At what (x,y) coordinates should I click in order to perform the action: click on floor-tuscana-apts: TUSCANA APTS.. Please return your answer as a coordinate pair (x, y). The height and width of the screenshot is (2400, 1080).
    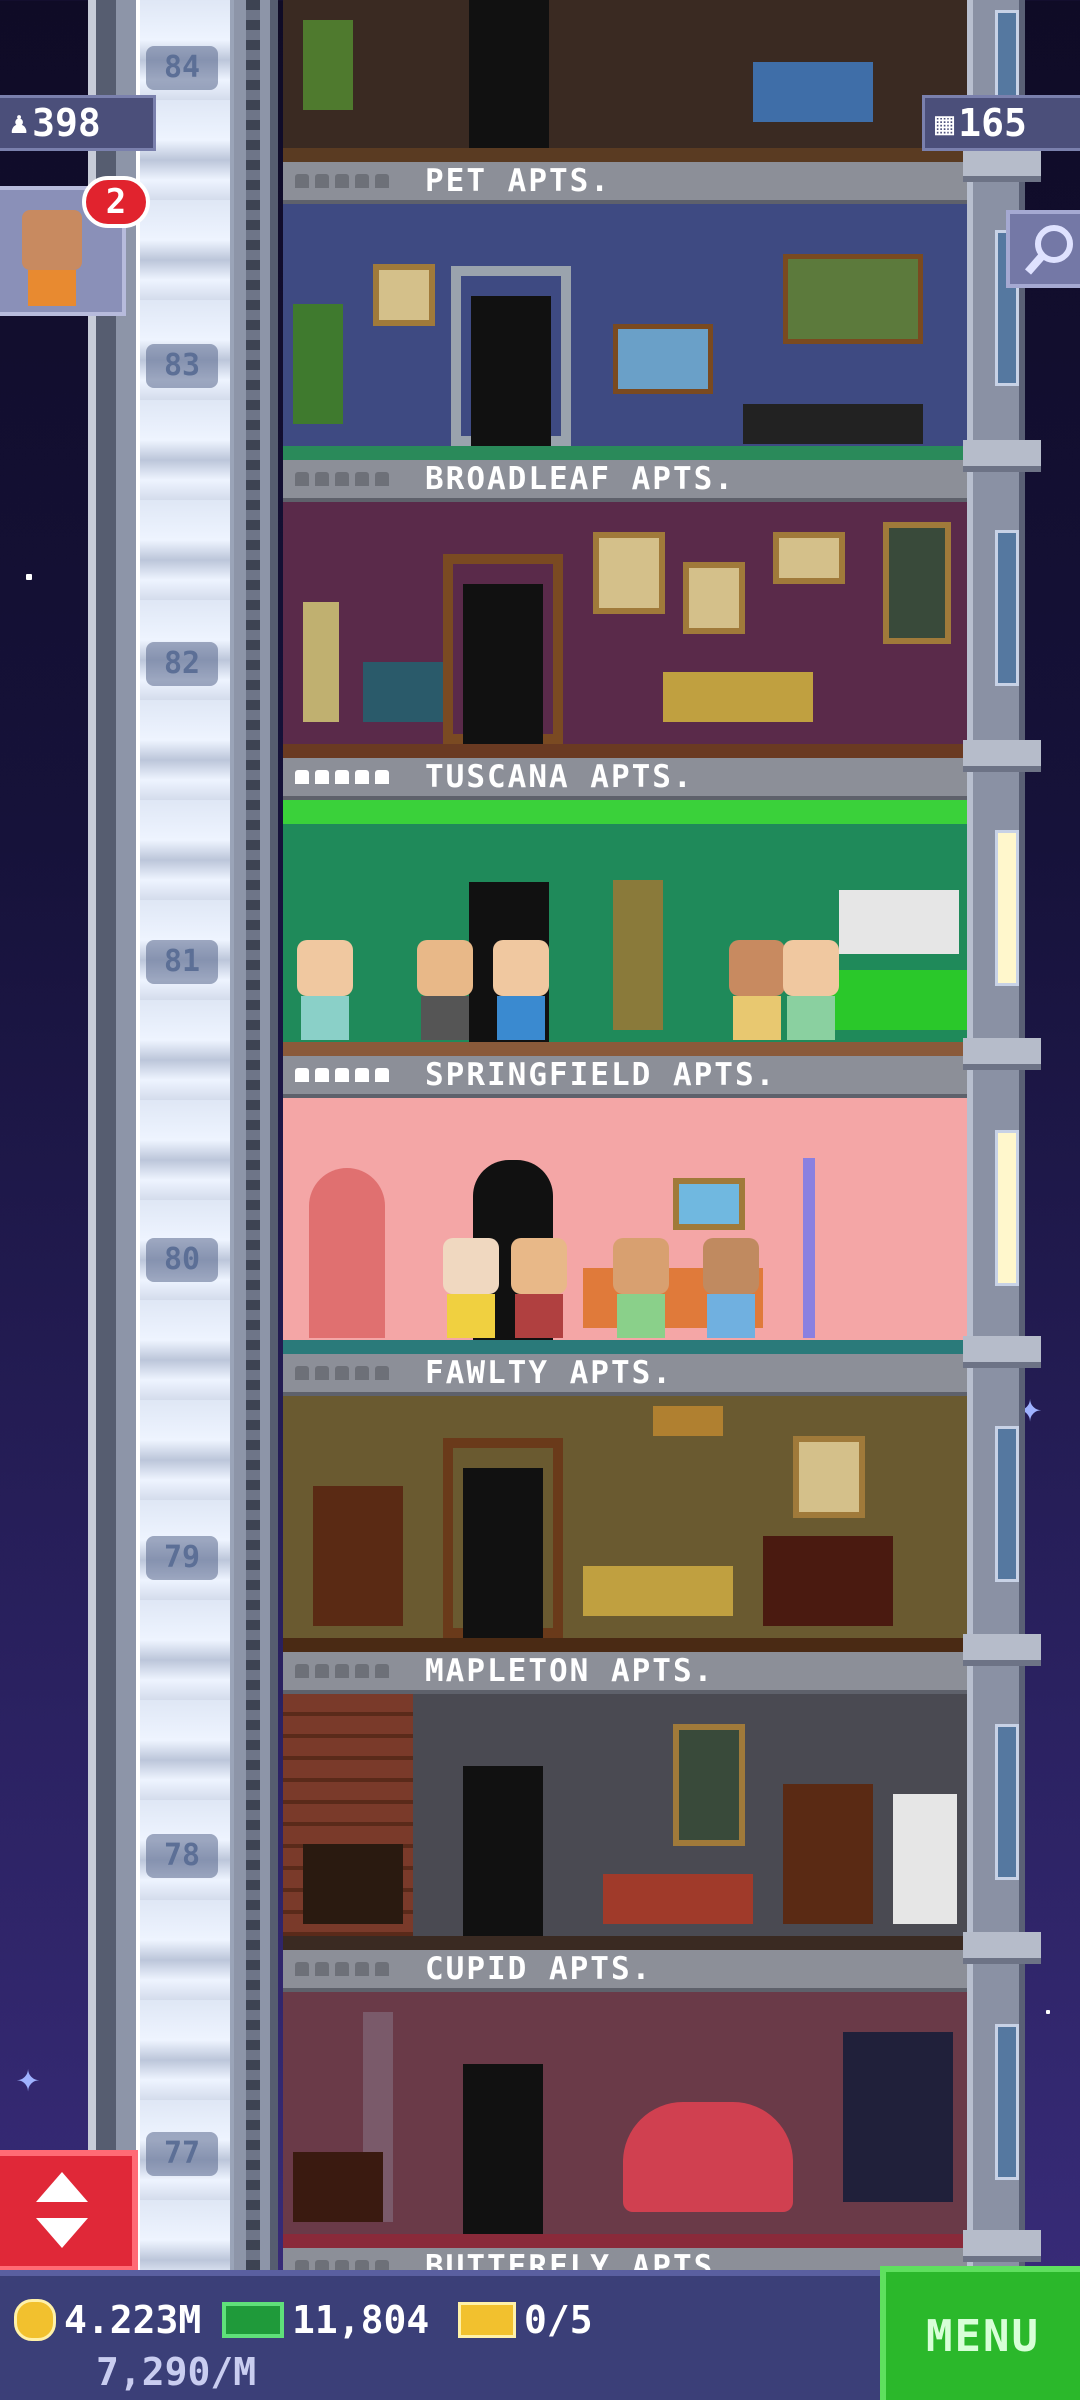
    Looking at the image, I should click on (625, 907).